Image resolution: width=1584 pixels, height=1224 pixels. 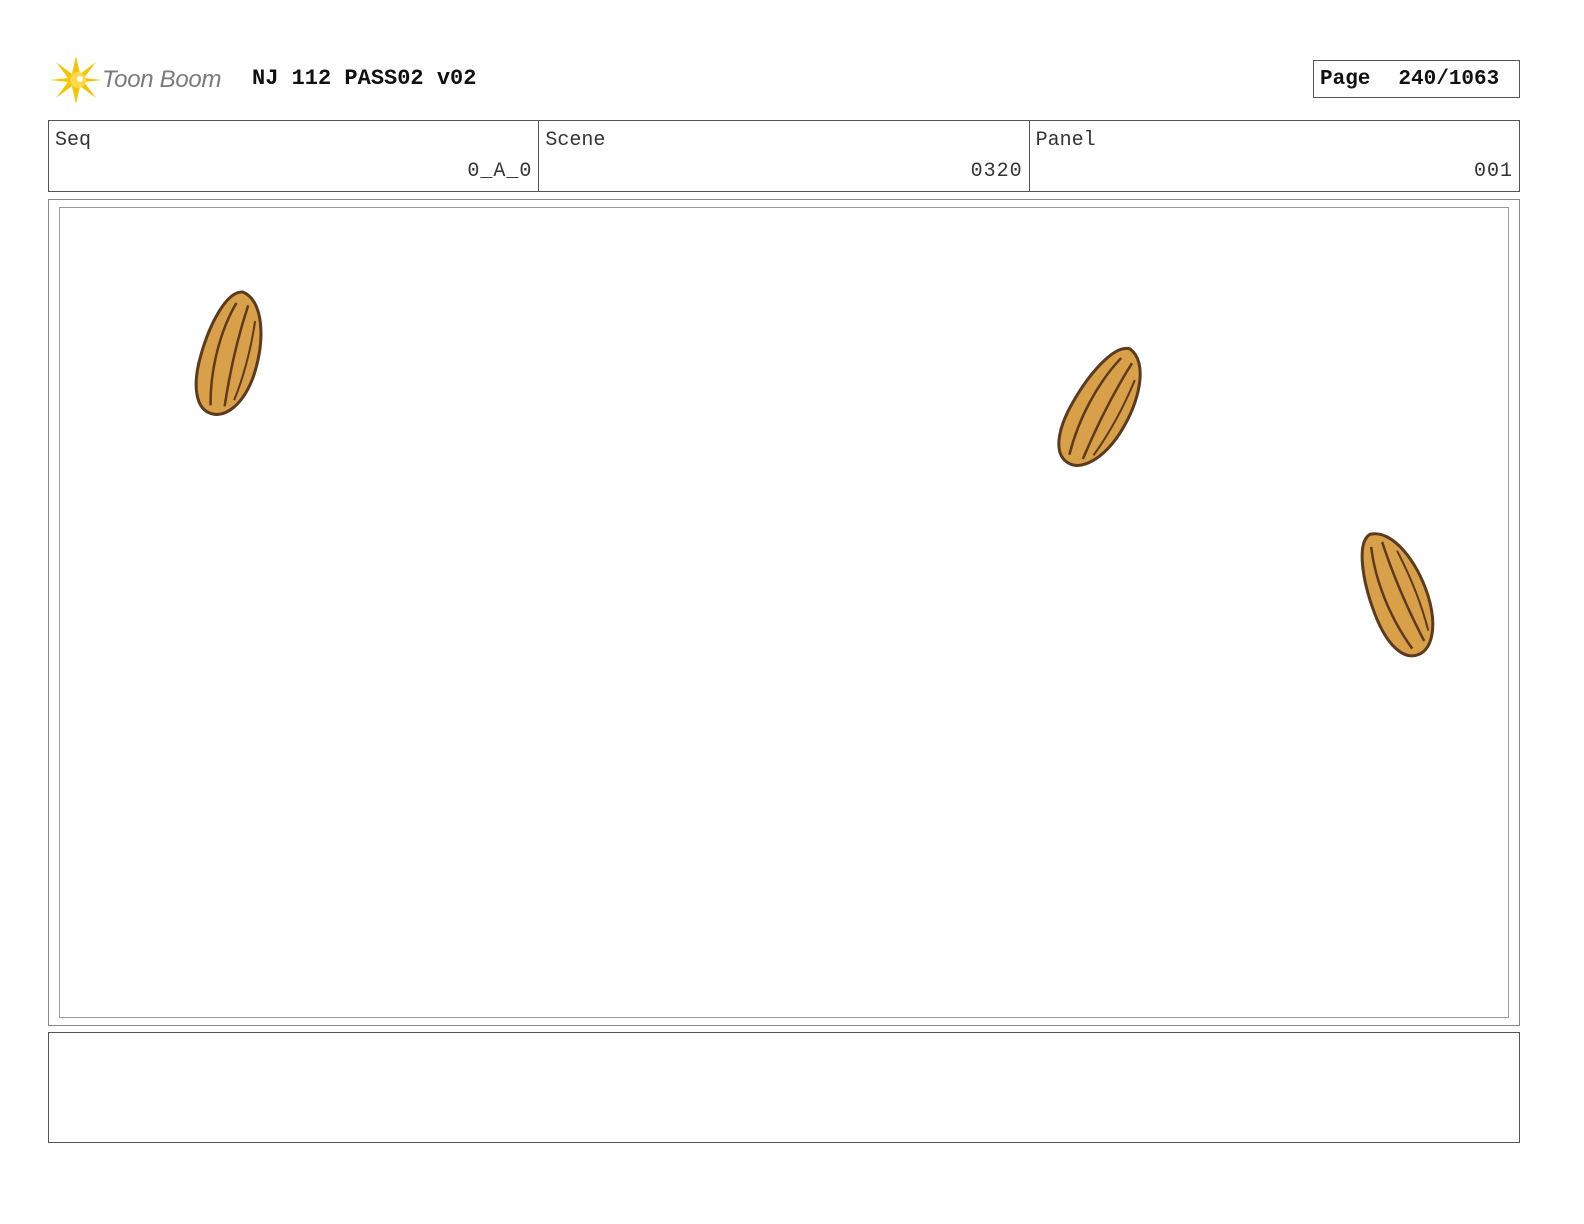 What do you see at coordinates (76, 80) in the screenshot?
I see `star-burst-icon` at bounding box center [76, 80].